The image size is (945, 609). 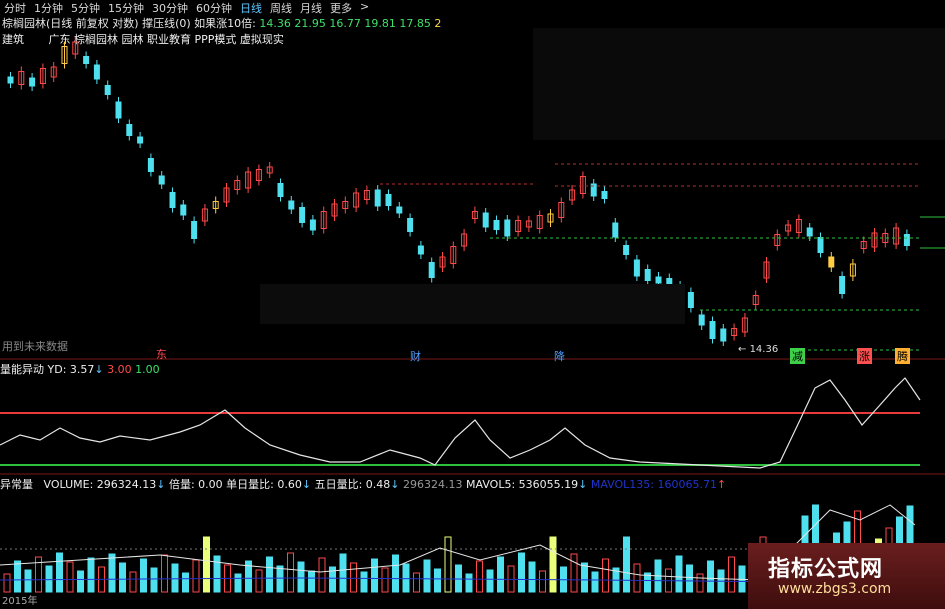 What do you see at coordinates (433, 484) in the screenshot?
I see `vol-v2: 296324.13` at bounding box center [433, 484].